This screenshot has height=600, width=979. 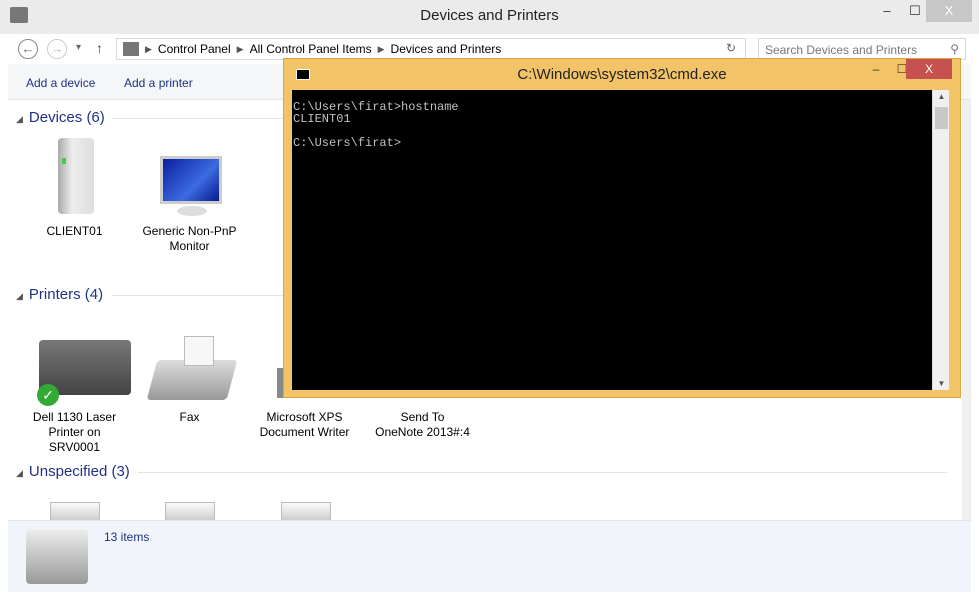 What do you see at coordinates (622, 74) in the screenshot?
I see `cmd-title: C:\Windows\system32\cmd.exe` at bounding box center [622, 74].